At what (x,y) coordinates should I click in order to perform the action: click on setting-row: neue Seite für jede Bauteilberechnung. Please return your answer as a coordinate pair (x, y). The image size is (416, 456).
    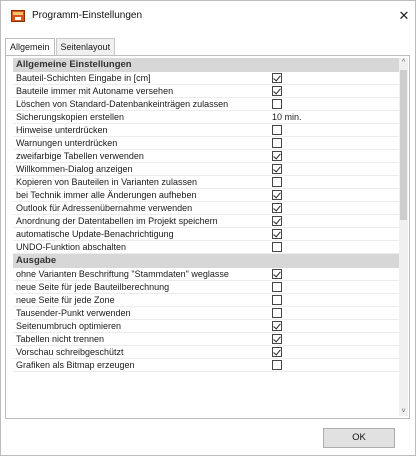
    Looking at the image, I should click on (206, 287).